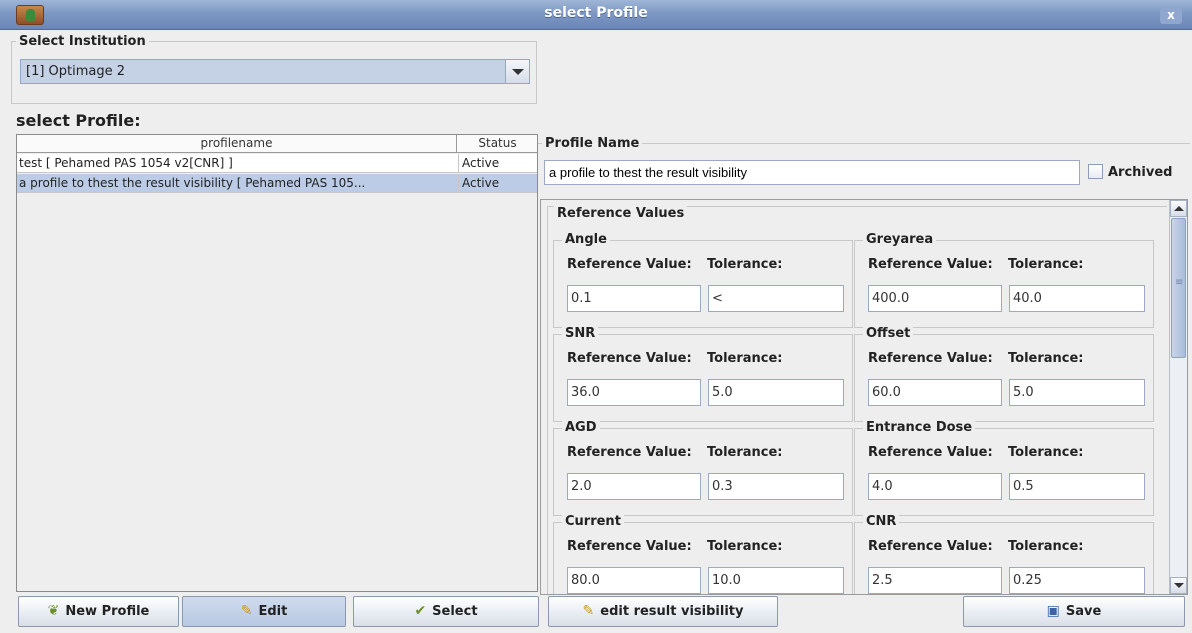  I want to click on edit-result-visibility-button: ✎ edit result visibility, so click(663, 611).